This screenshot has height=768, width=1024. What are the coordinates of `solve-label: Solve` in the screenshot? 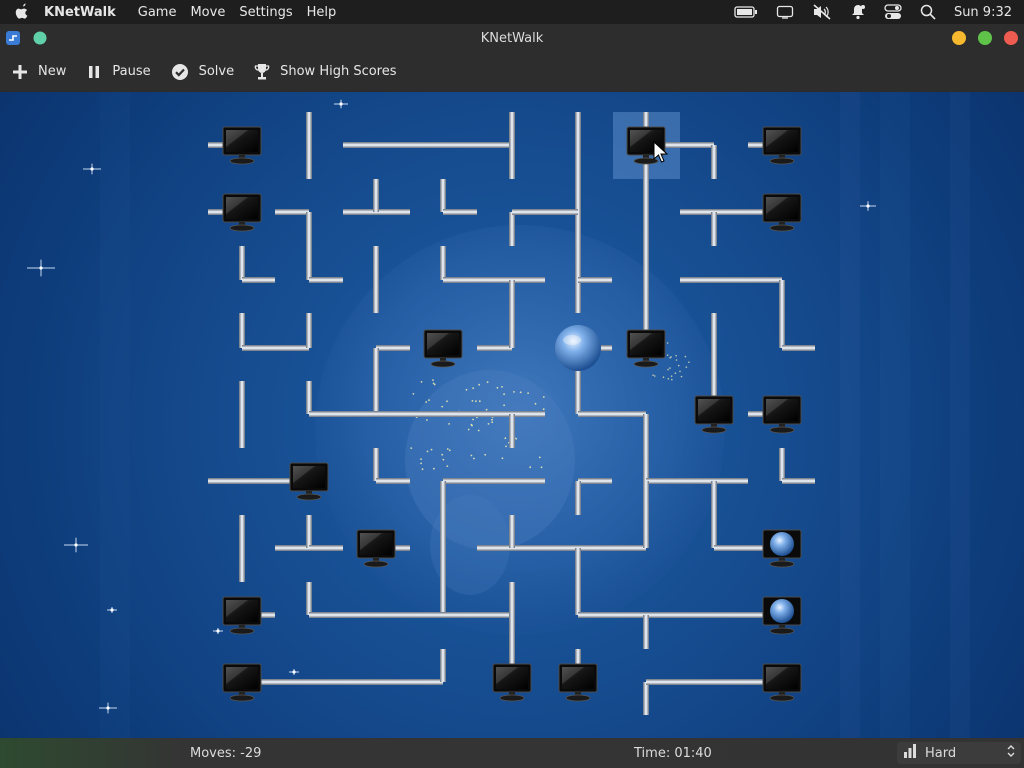 It's located at (216, 71).